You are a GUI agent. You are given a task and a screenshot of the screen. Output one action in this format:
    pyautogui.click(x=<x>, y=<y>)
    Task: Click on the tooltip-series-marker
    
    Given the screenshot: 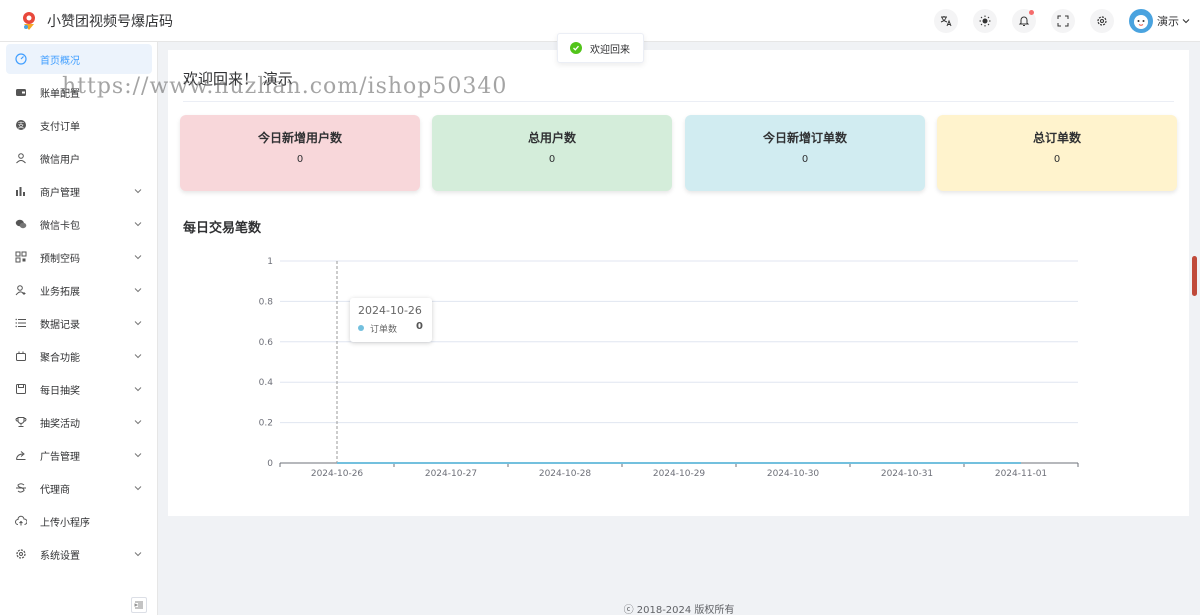 What is the action you would take?
    pyautogui.click(x=361, y=328)
    